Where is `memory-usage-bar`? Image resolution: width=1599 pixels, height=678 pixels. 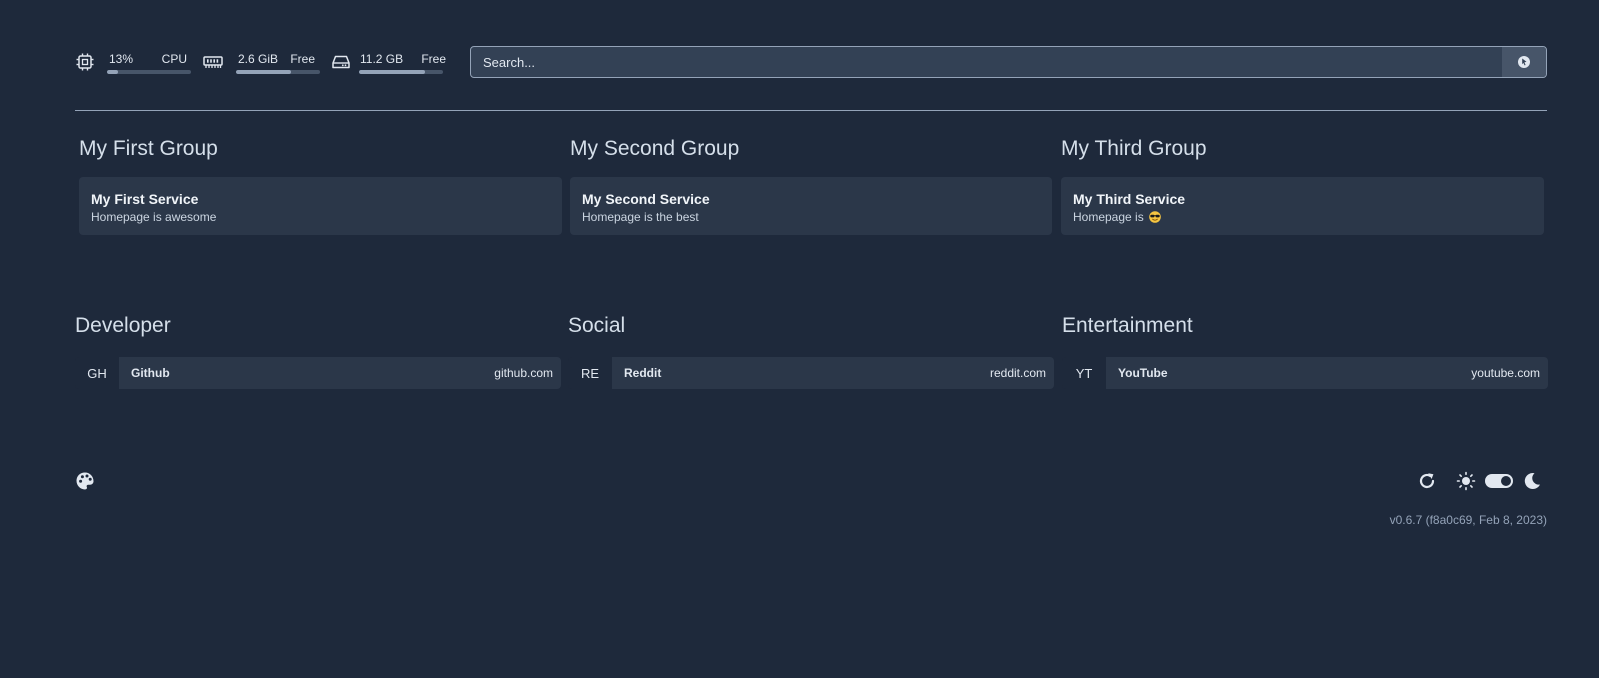
memory-usage-bar is located at coordinates (278, 72).